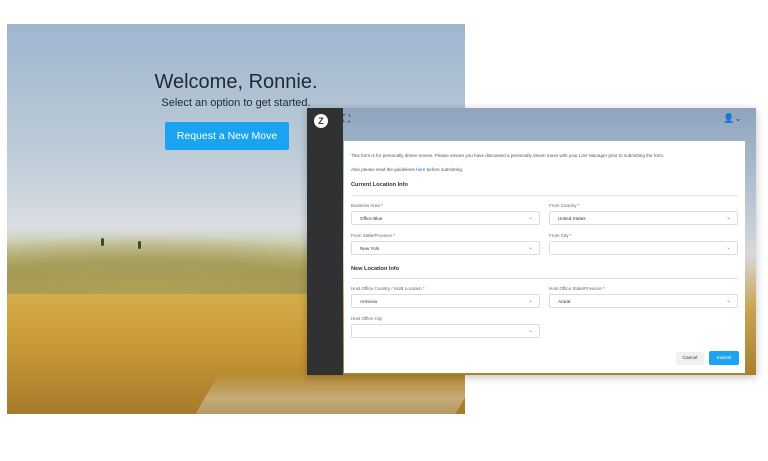 The height and width of the screenshot is (461, 768). What do you see at coordinates (643, 235) in the screenshot?
I see `from-city-label: From City *` at bounding box center [643, 235].